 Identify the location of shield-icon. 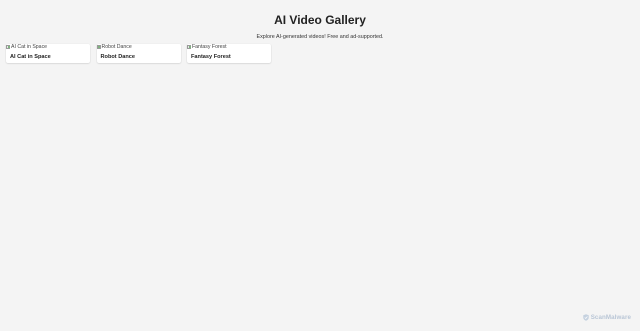
(586, 317).